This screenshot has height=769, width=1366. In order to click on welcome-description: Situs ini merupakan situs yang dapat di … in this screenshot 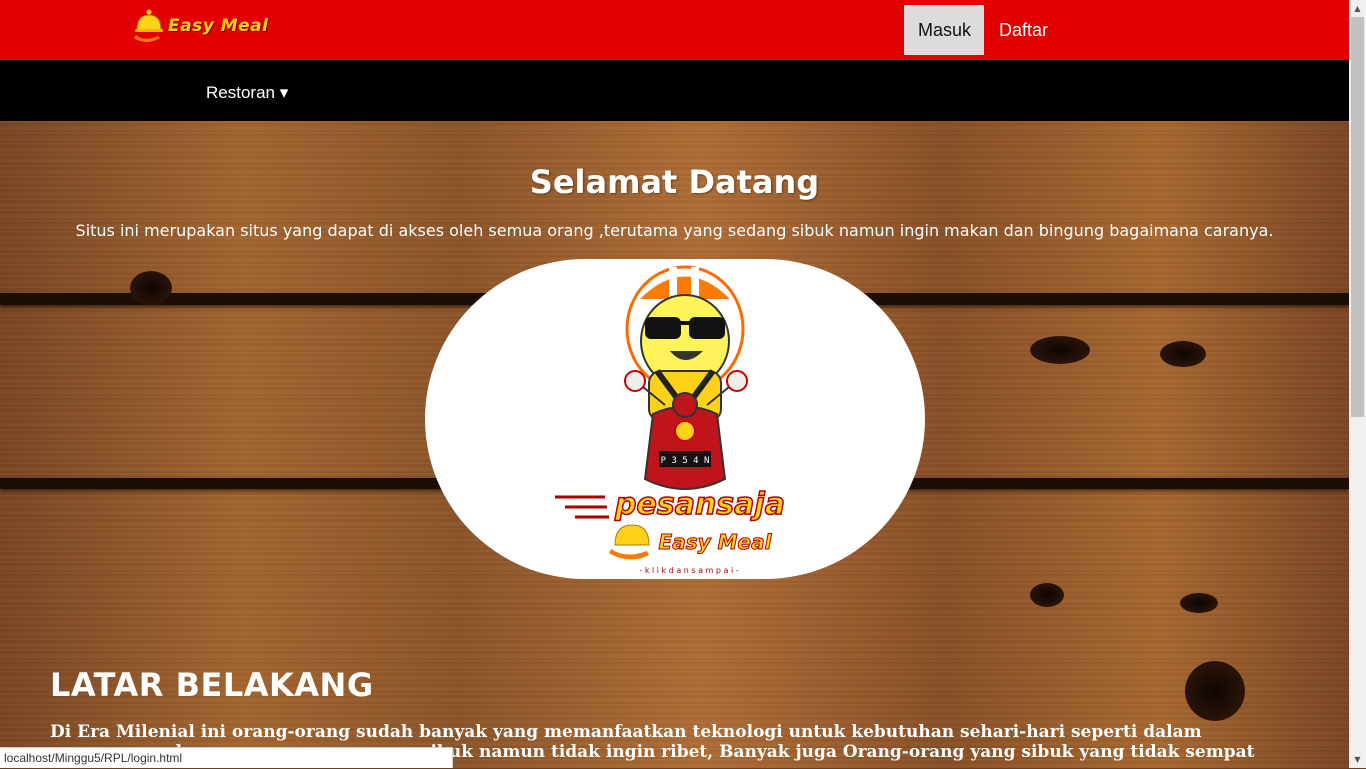, I will do `click(674, 230)`.